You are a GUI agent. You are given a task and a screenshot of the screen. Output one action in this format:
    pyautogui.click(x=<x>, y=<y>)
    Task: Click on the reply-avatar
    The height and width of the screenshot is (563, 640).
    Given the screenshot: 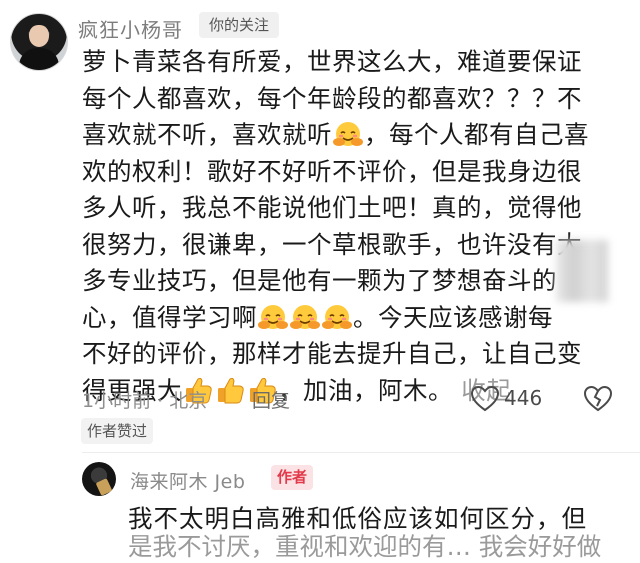 What is the action you would take?
    pyautogui.click(x=99, y=479)
    